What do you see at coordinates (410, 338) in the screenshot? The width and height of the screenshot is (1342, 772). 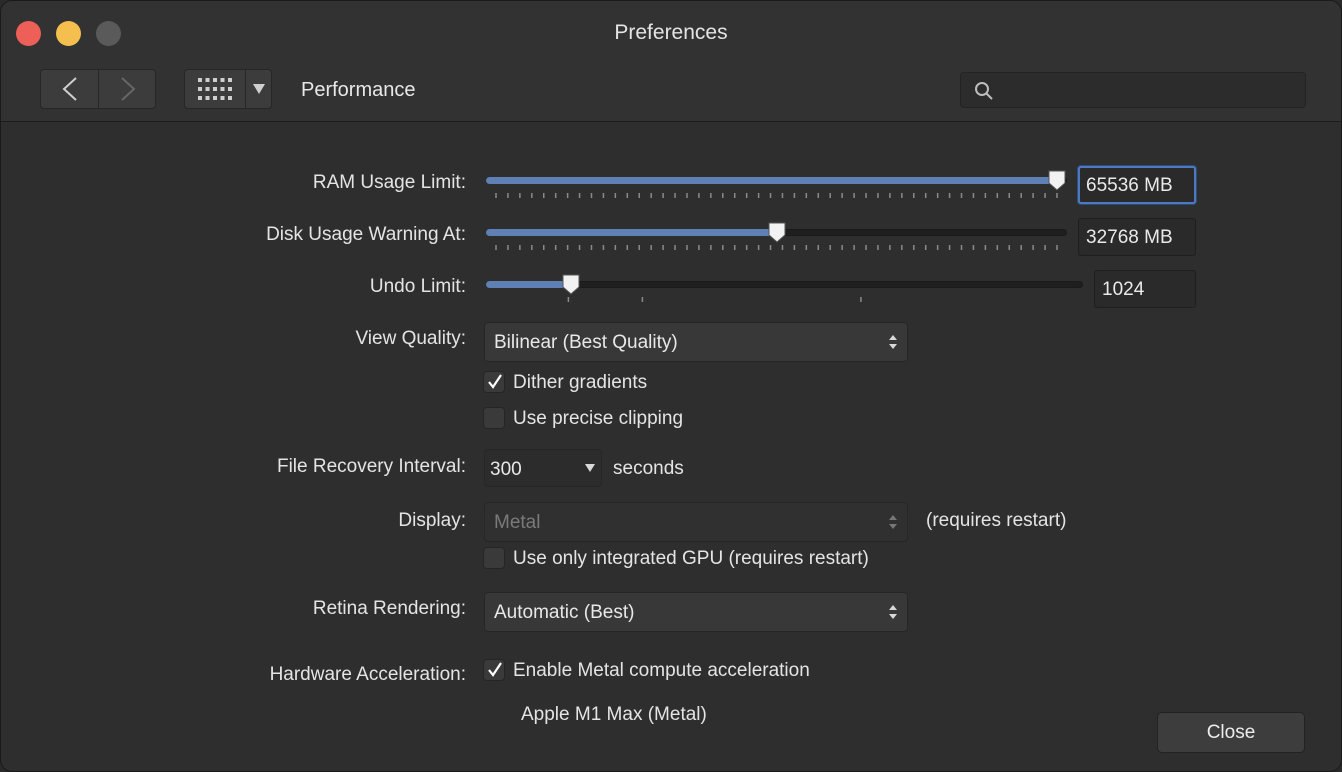 I see `view-quality-label: View Quality:` at bounding box center [410, 338].